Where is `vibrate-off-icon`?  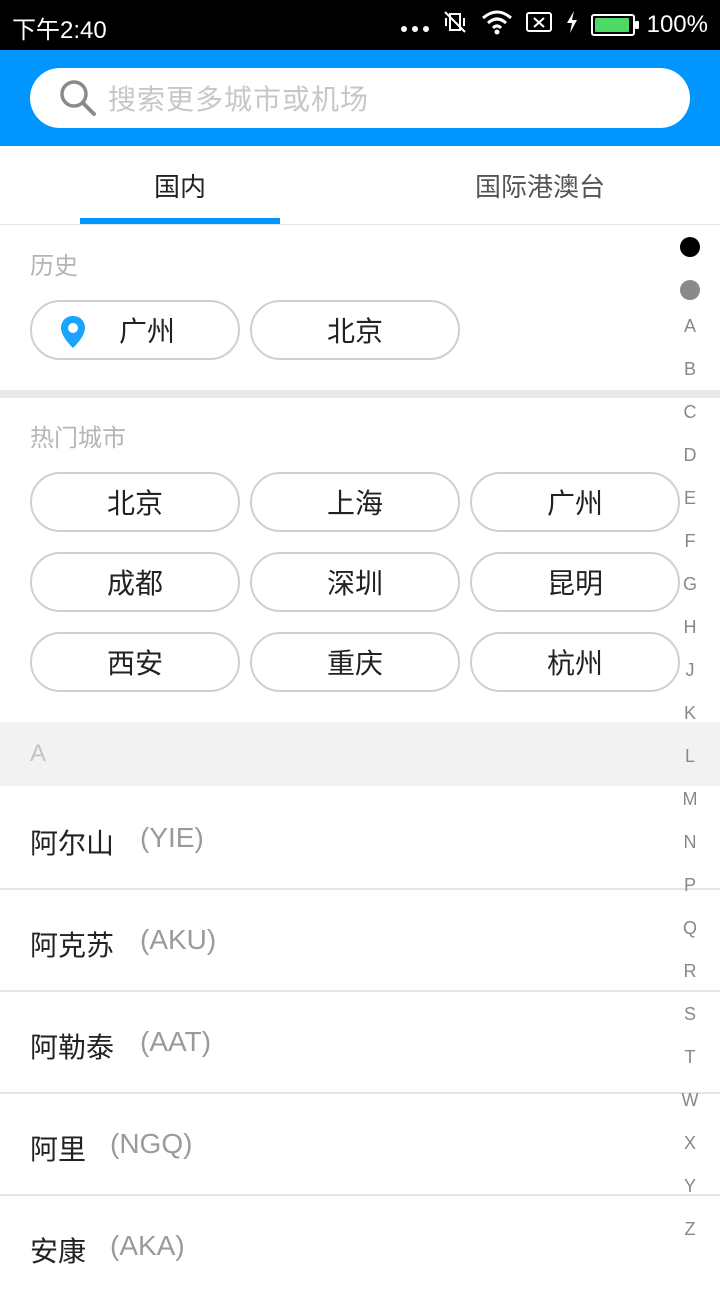
vibrate-off-icon is located at coordinates (455, 25).